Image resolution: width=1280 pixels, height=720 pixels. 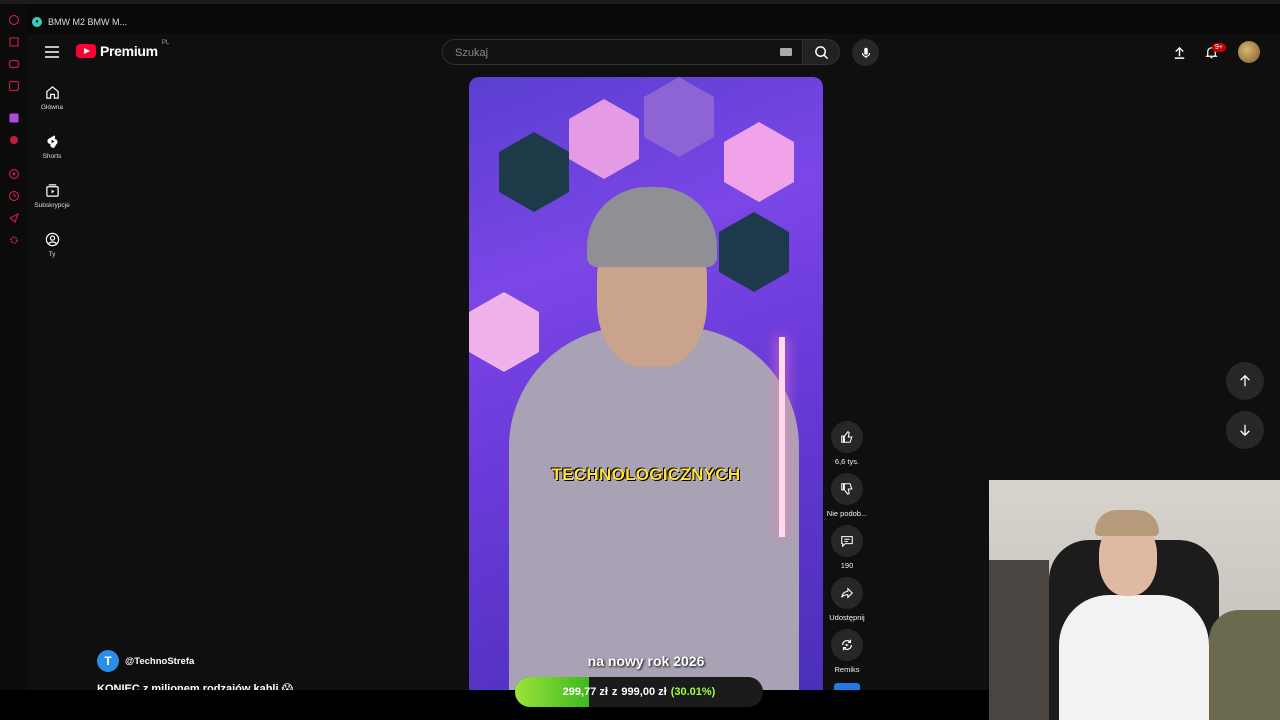 I want to click on like-action: 6,6 tys., so click(x=847, y=443).